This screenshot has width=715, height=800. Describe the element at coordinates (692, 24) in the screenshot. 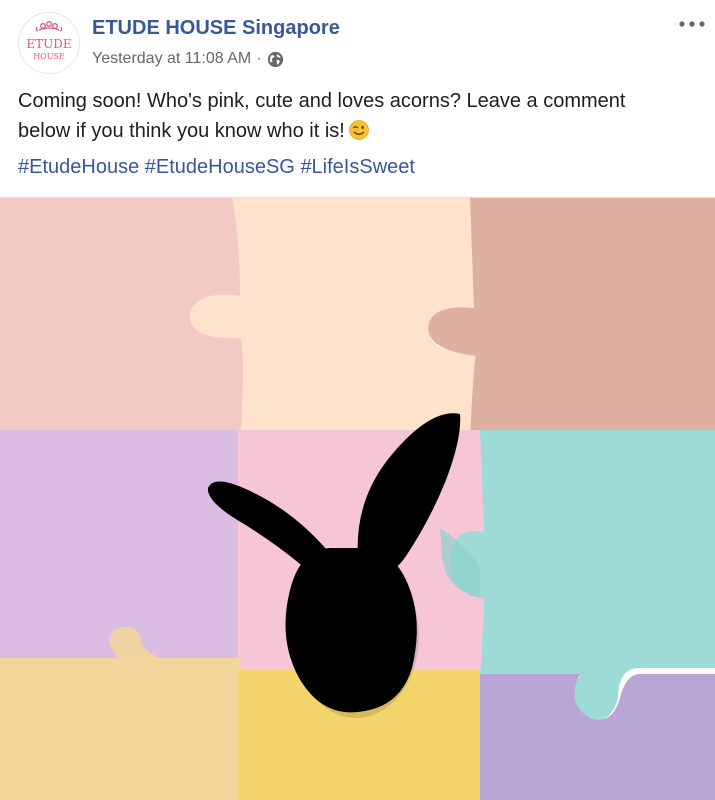

I see `more-options-icon` at that location.